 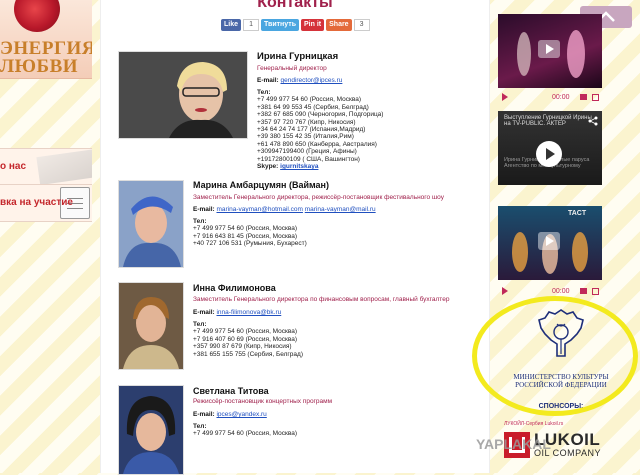 What do you see at coordinates (268, 167) in the screenshot?
I see `skype-label: Skype:` at bounding box center [268, 167].